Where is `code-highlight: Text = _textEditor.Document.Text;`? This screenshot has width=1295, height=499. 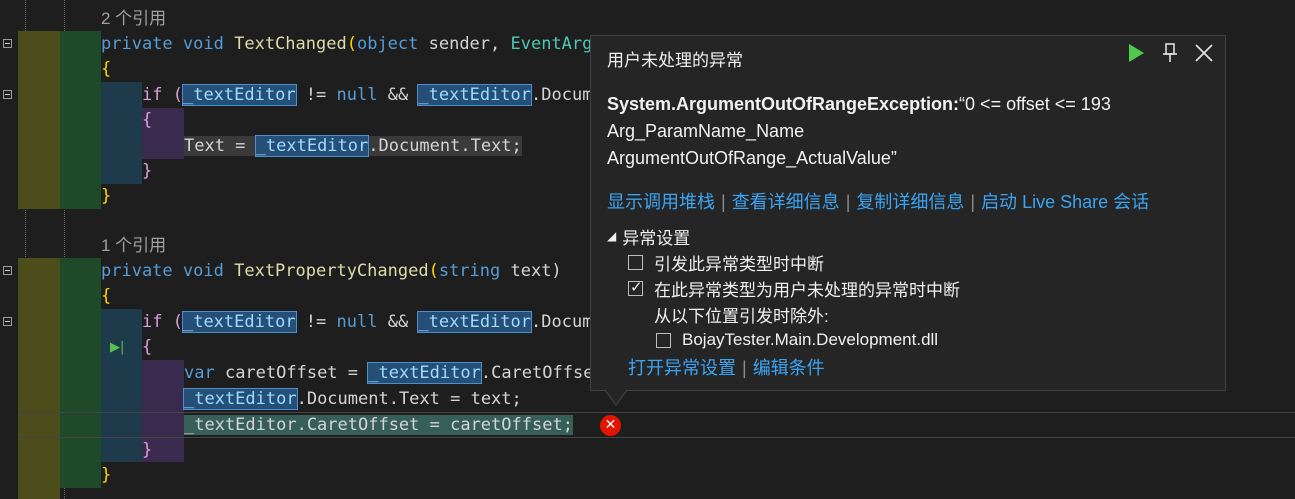
code-highlight: Text = _textEditor.Document.Text; is located at coordinates (353, 146).